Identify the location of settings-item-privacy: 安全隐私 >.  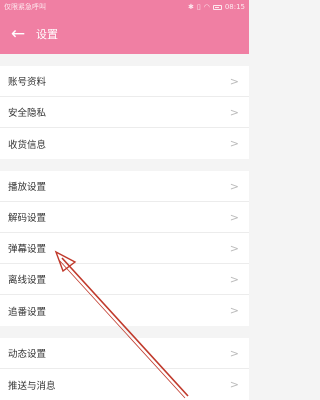
(124, 112).